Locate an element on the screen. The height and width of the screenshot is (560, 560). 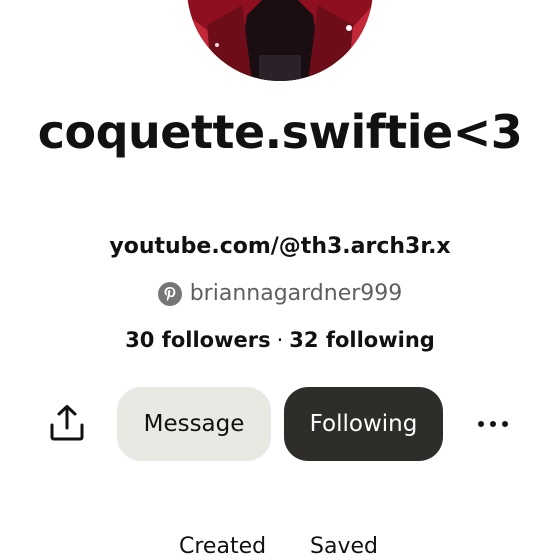
username-row: briannagardner999 is located at coordinates (280, 293).